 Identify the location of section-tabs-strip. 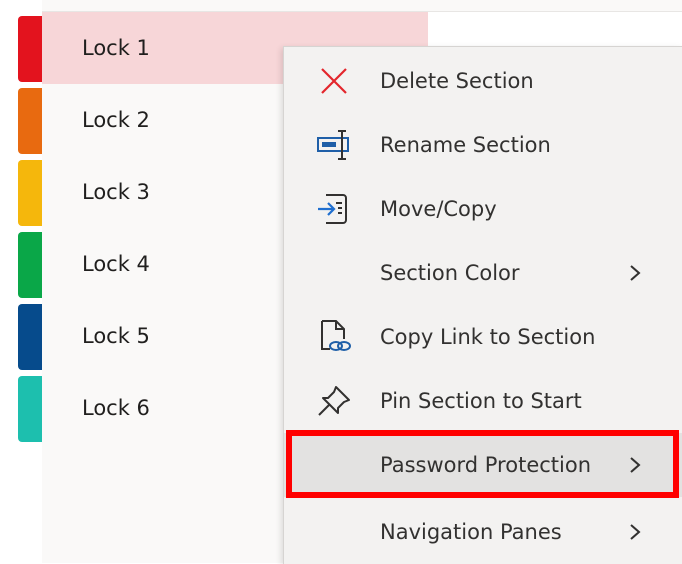
(21, 281).